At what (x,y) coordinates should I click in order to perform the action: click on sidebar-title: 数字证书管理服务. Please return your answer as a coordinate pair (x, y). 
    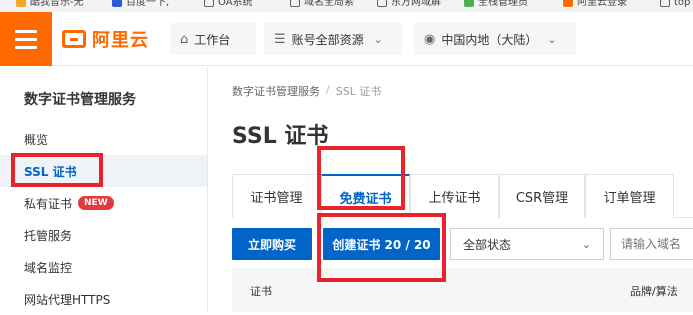
    Looking at the image, I should click on (80, 100).